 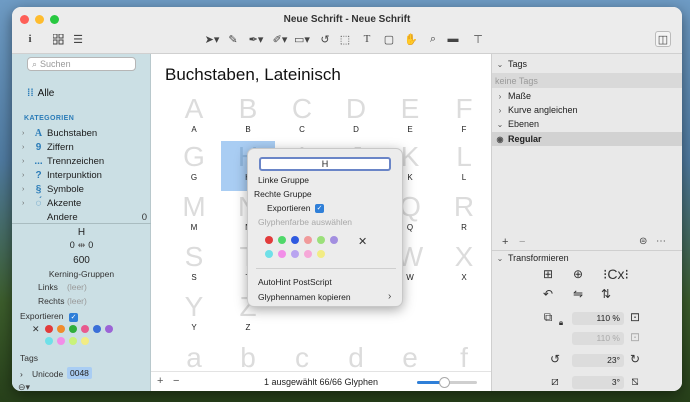 What do you see at coordinates (283, 180) in the screenshot?
I see `menu-item-linke-gruppe: Linke Gruppe` at bounding box center [283, 180].